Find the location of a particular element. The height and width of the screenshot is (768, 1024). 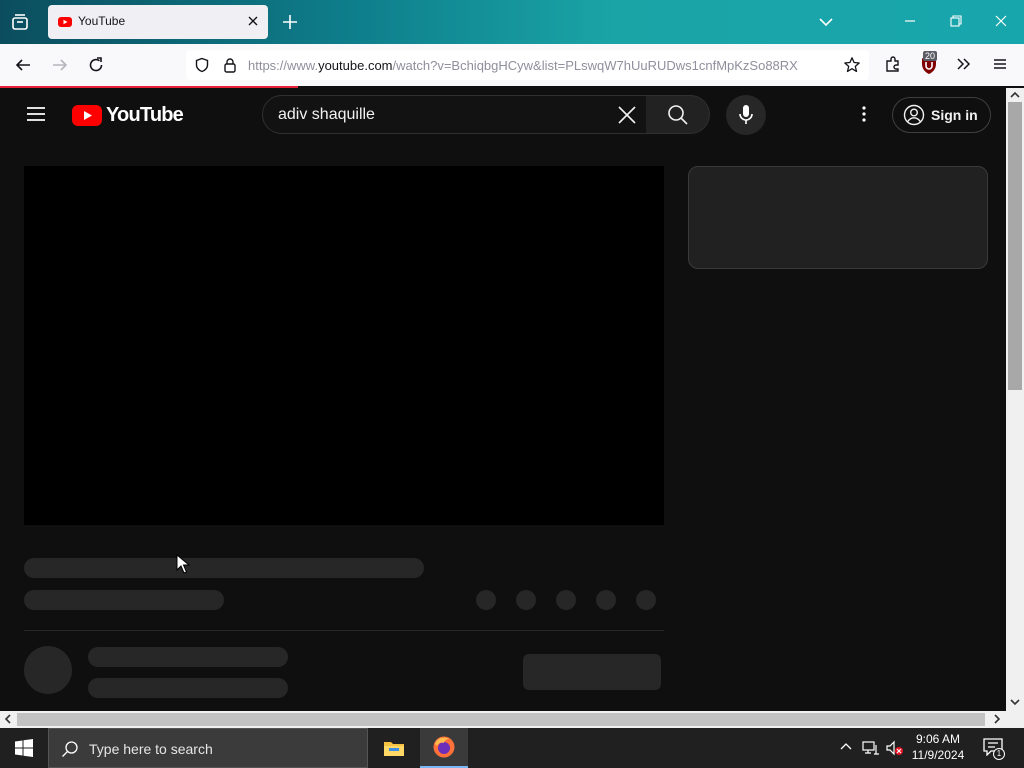

vertical-scroll-thumb is located at coordinates (1015, 246).